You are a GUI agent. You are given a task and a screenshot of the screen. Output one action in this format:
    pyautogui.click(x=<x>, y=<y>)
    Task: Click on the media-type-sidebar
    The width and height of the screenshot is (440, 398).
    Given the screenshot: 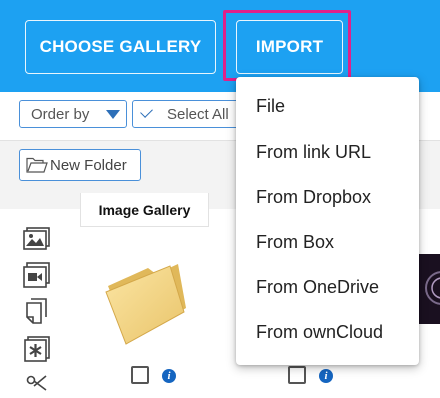 What is the action you would take?
    pyautogui.click(x=37, y=302)
    